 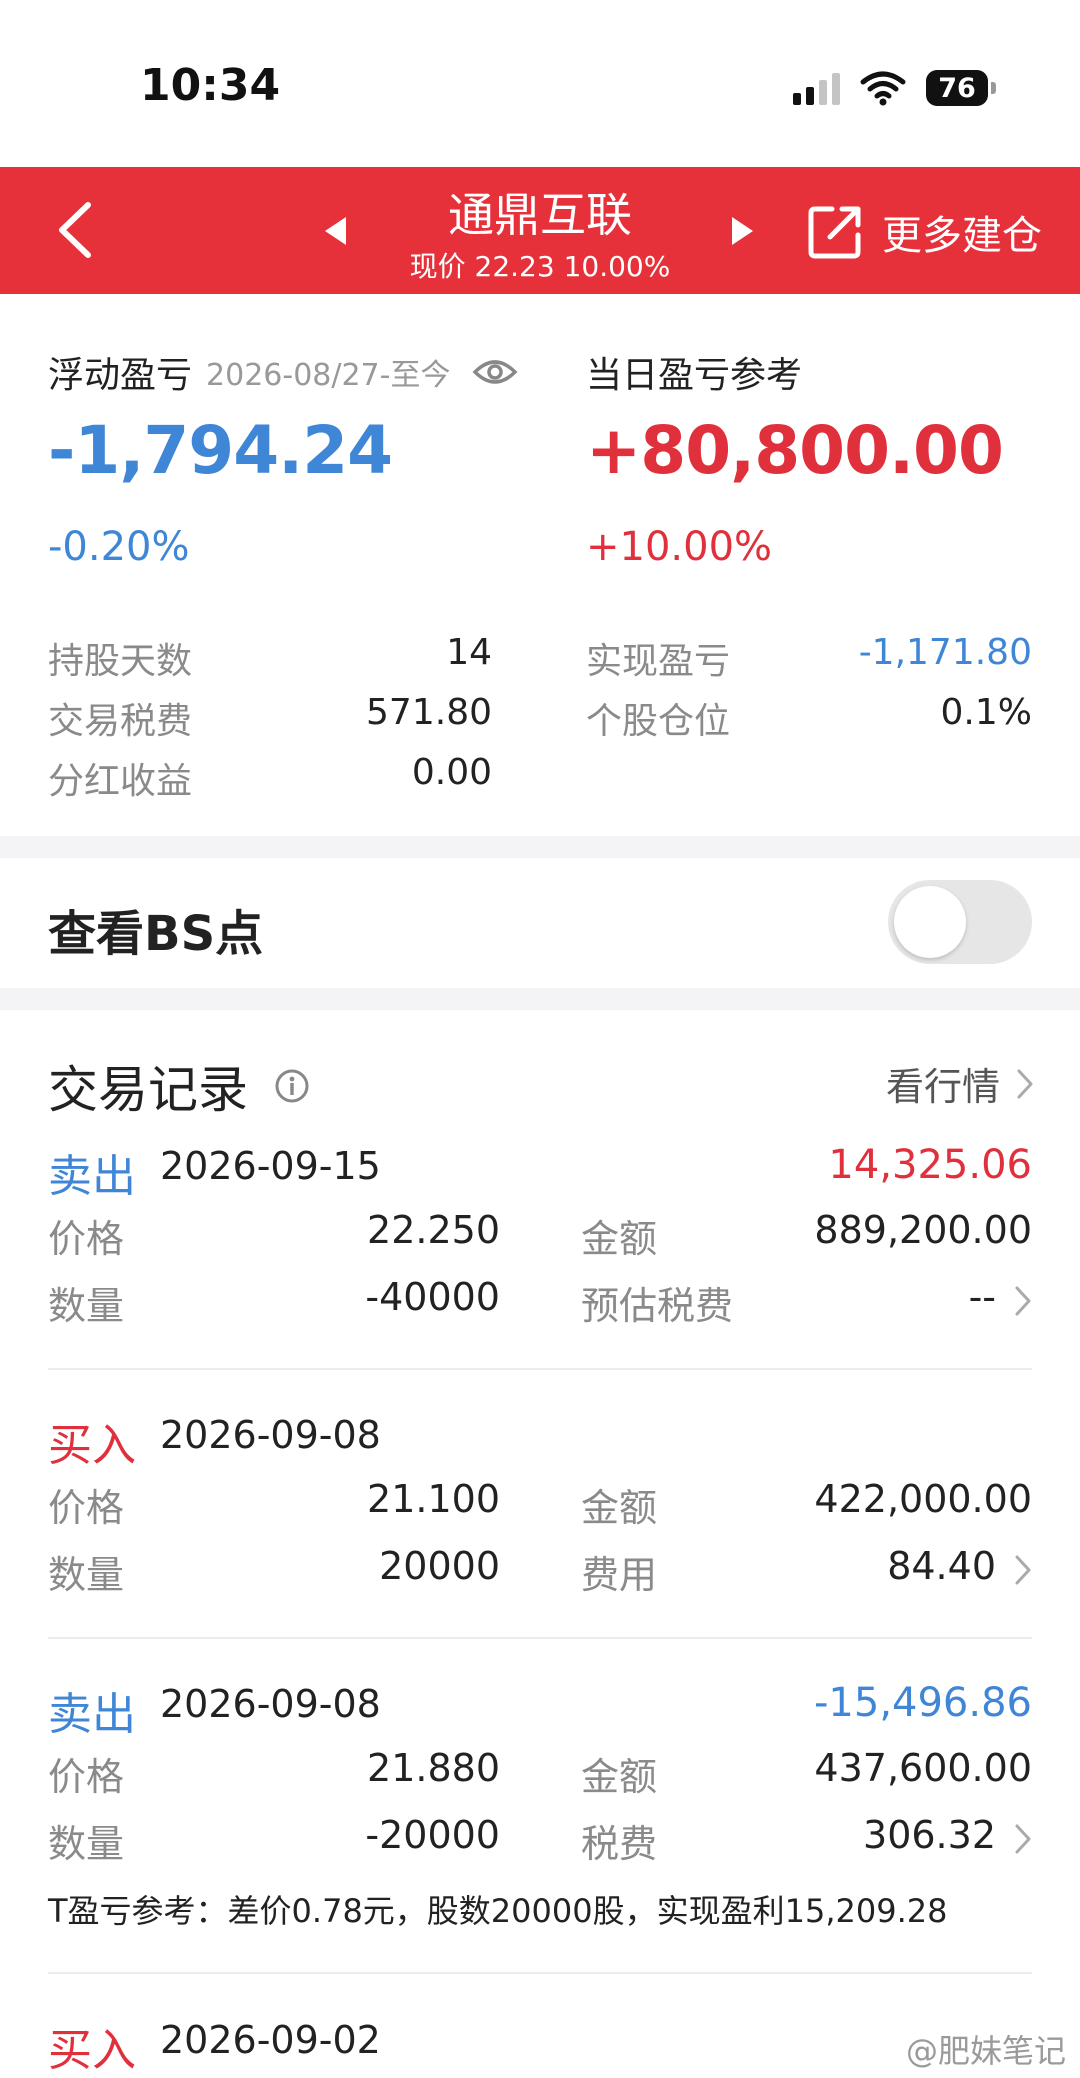 I want to click on stat-value: -1,171.80, so click(x=945, y=652).